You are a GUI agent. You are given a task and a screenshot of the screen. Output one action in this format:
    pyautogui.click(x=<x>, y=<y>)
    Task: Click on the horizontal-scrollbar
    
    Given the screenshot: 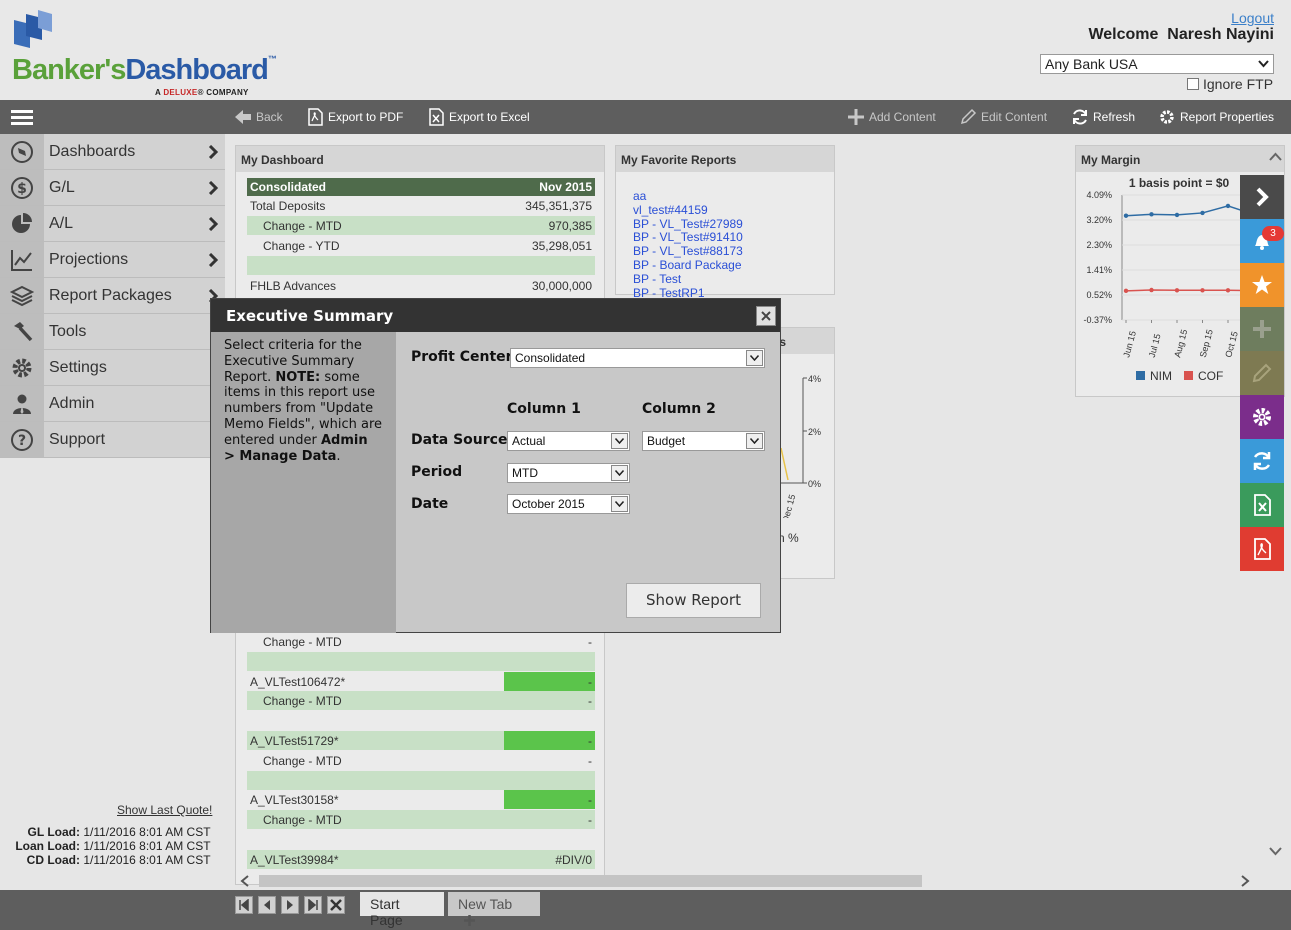 What is the action you would take?
    pyautogui.click(x=751, y=880)
    